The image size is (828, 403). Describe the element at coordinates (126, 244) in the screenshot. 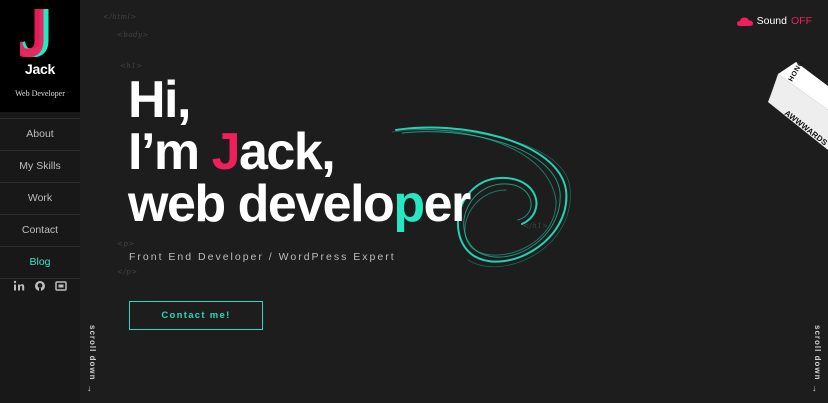

I see `code-tag-p-open: <p>` at that location.